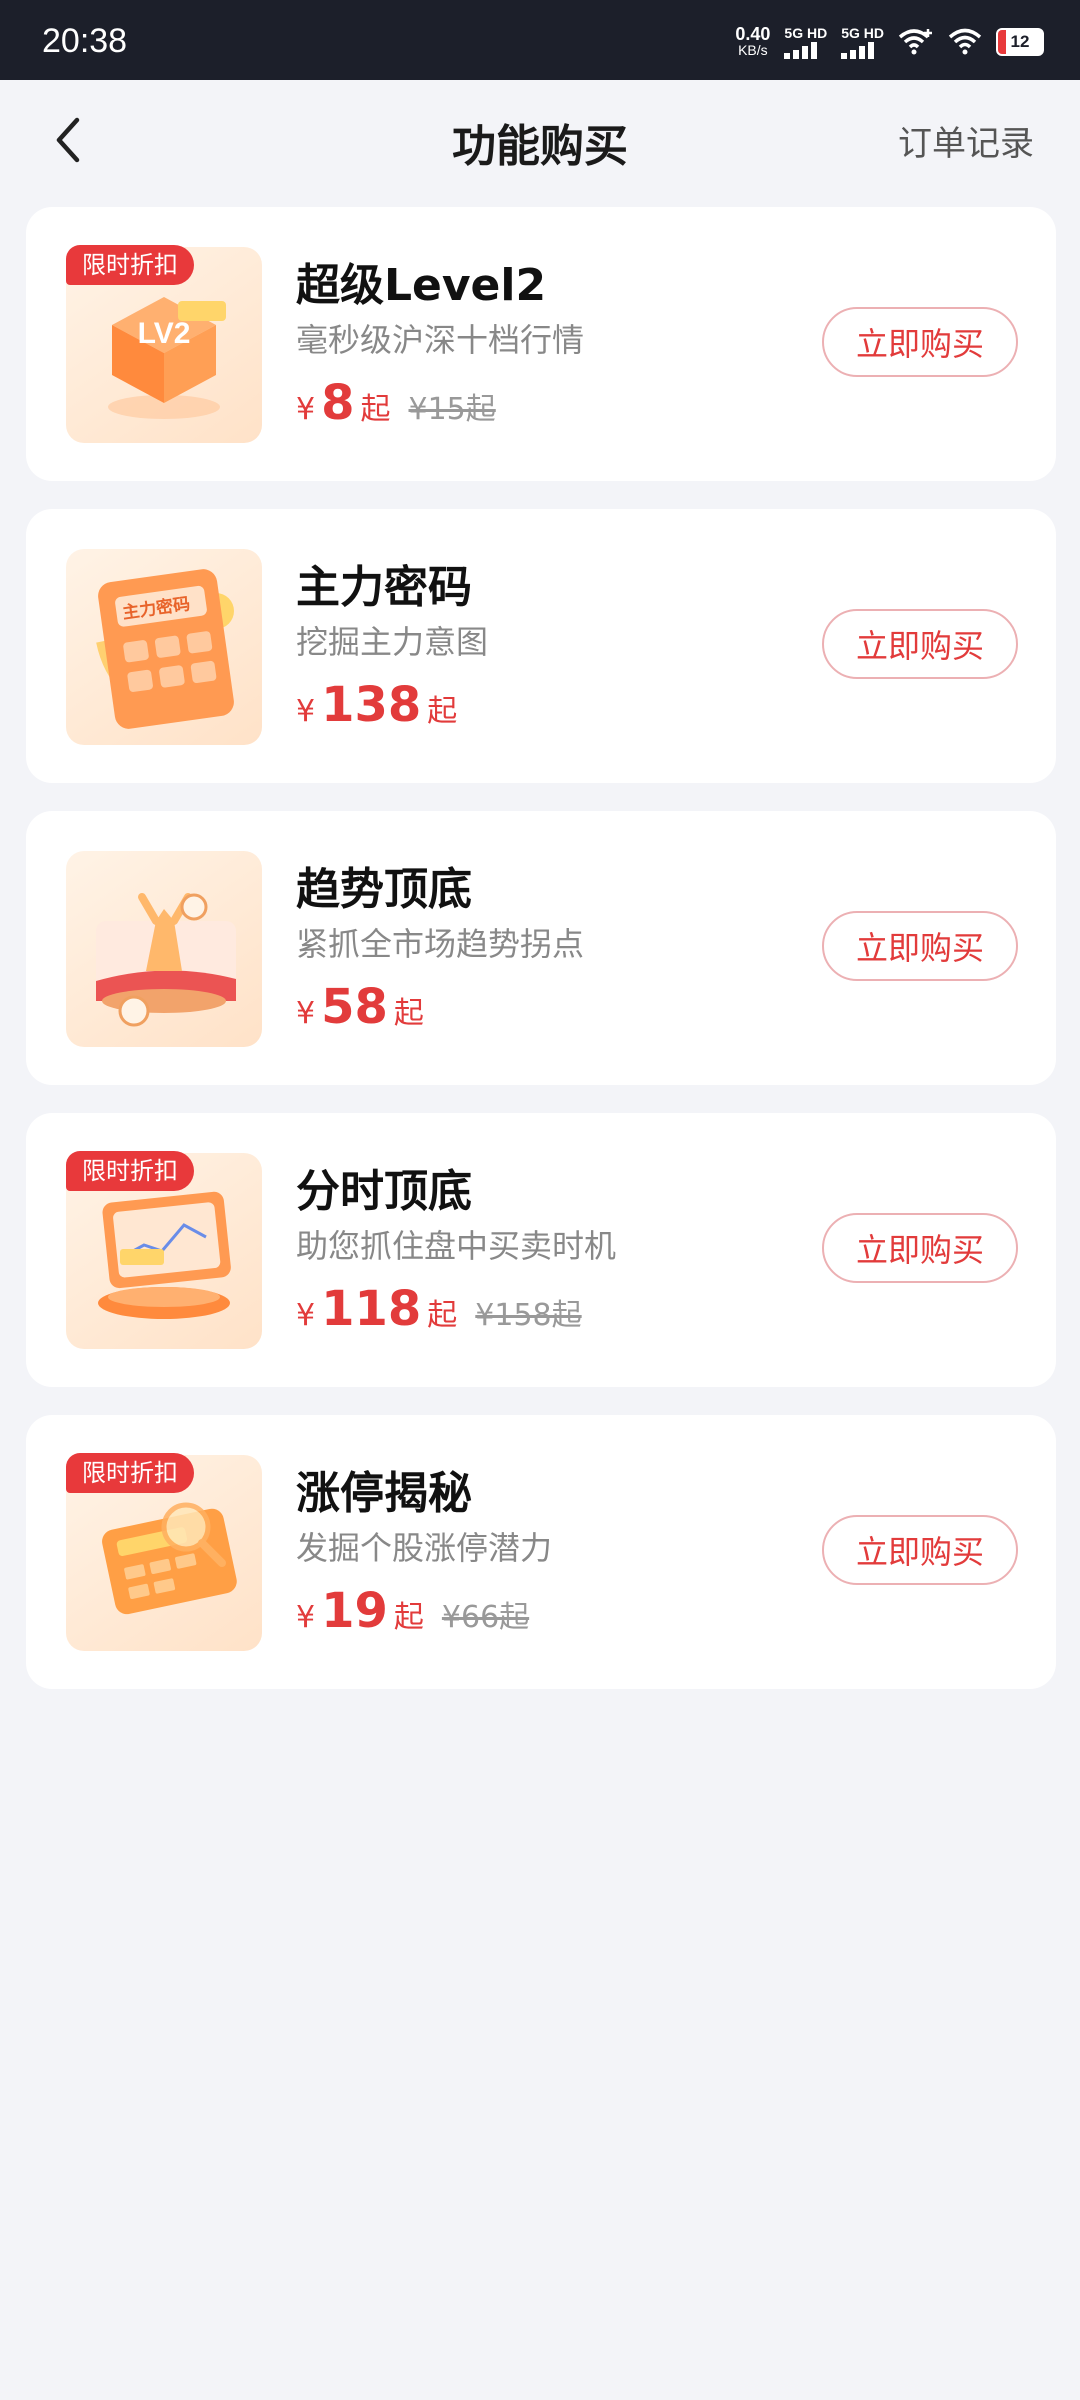 This screenshot has width=1080, height=2400. I want to click on product-name: 涨停揭秘, so click(384, 1493).